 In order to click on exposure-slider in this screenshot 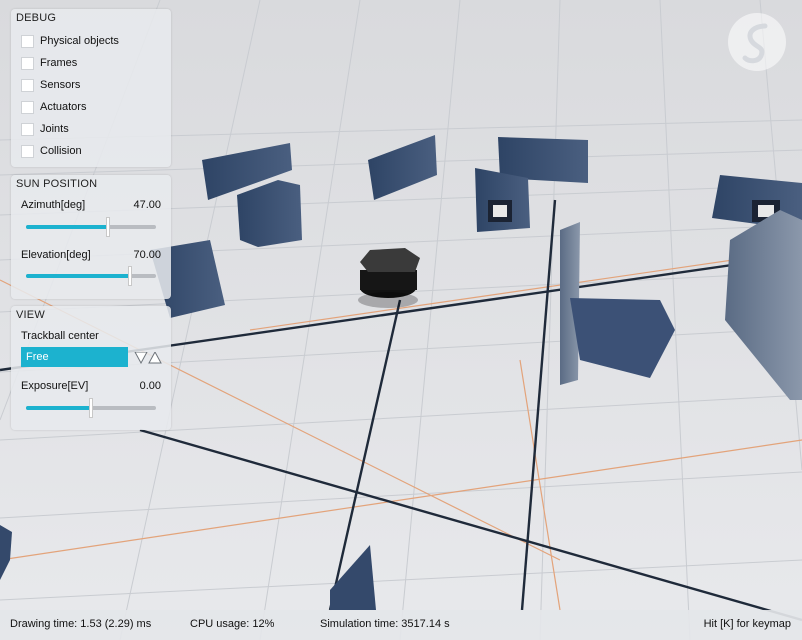, I will do `click(91, 408)`.